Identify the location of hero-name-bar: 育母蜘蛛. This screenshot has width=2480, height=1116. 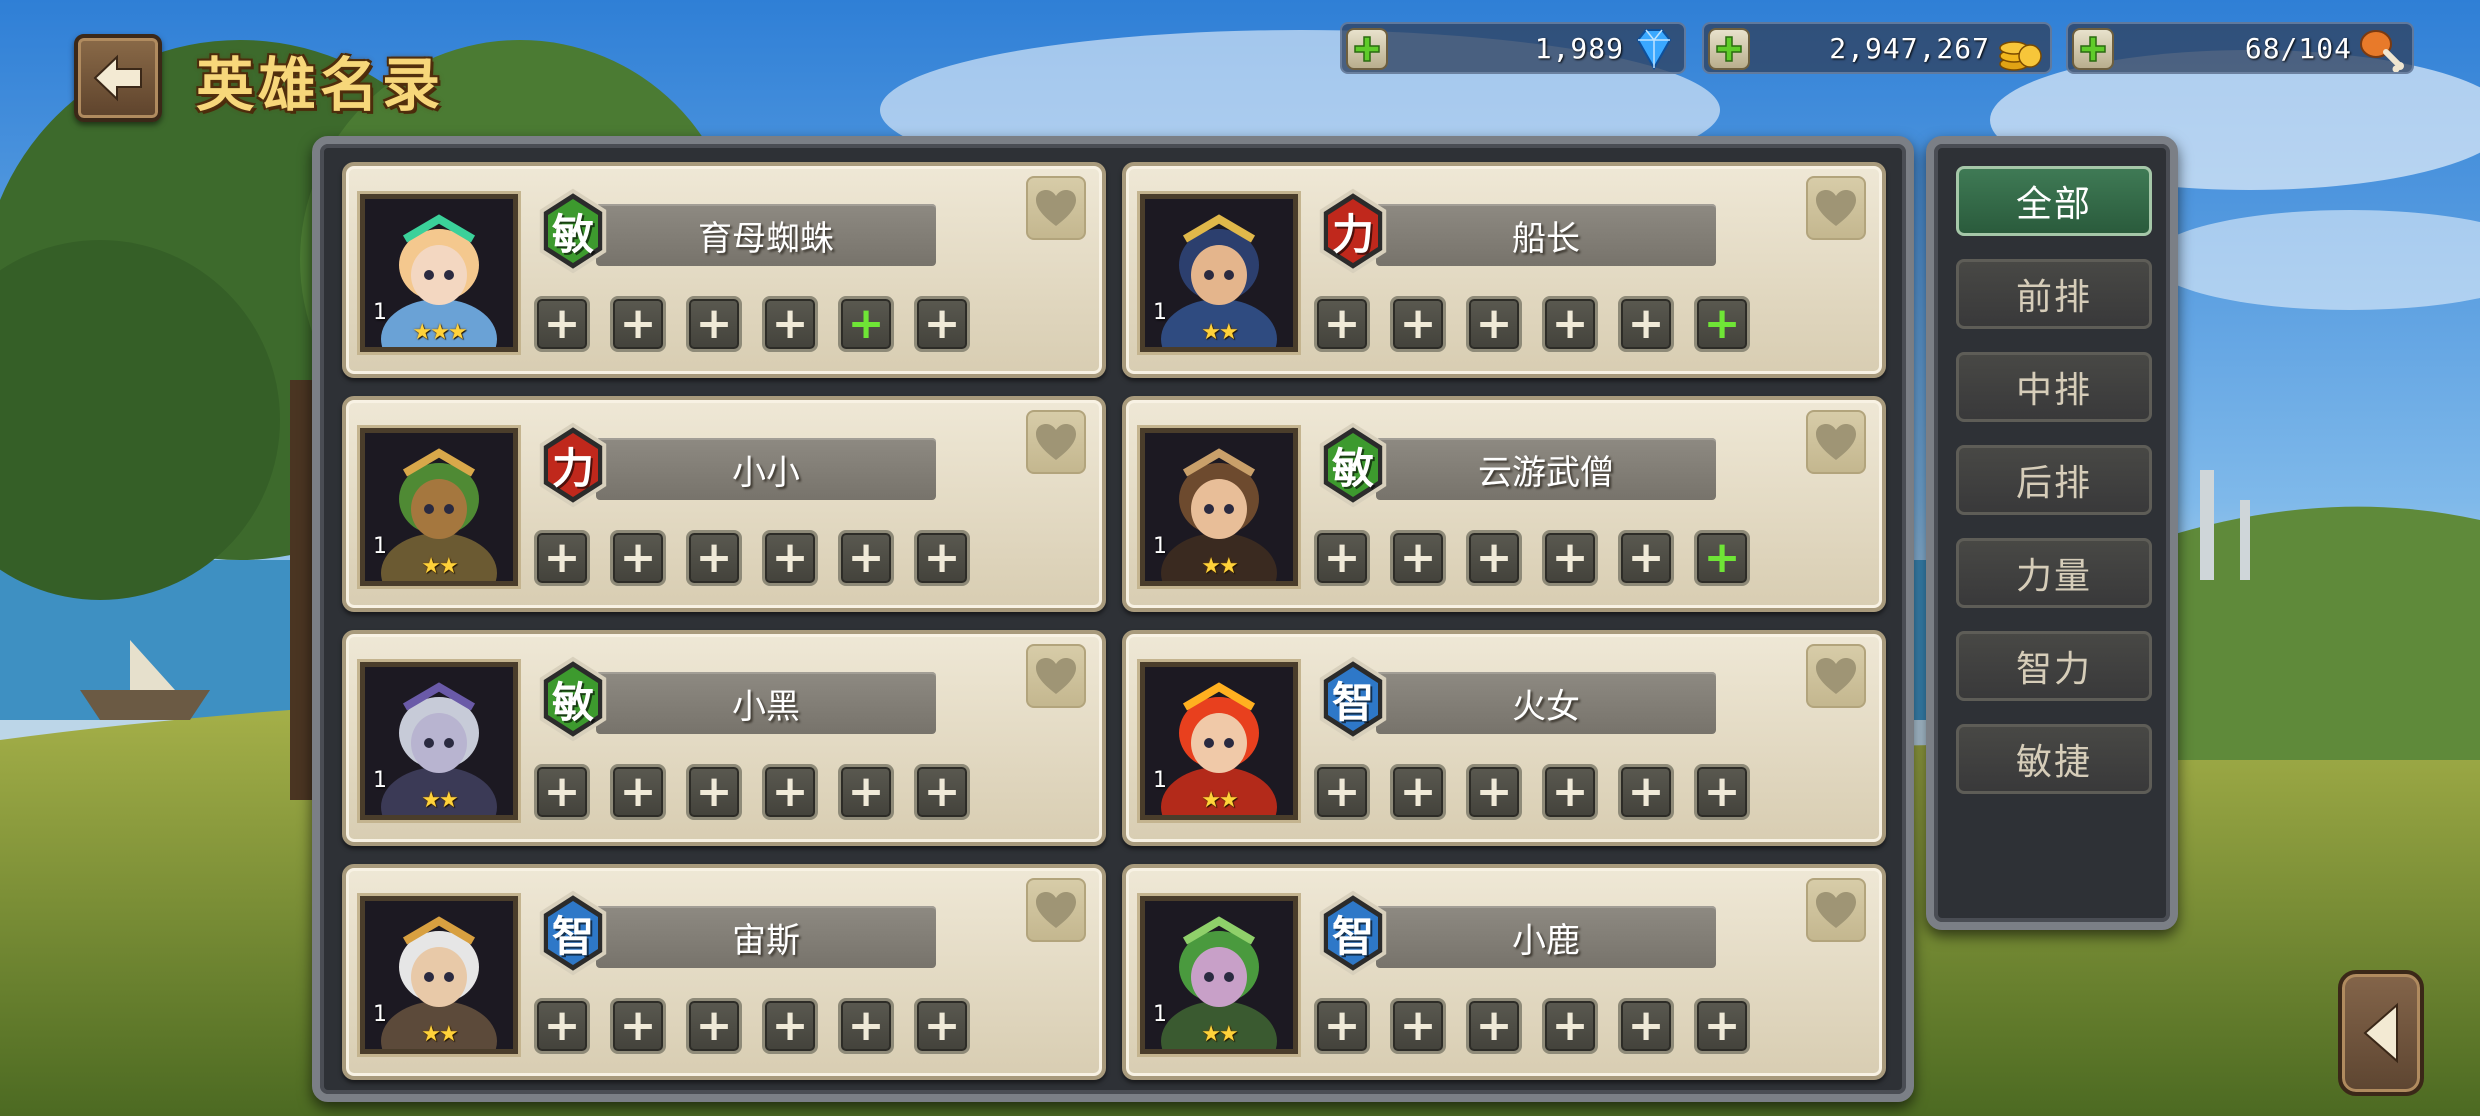
(766, 235).